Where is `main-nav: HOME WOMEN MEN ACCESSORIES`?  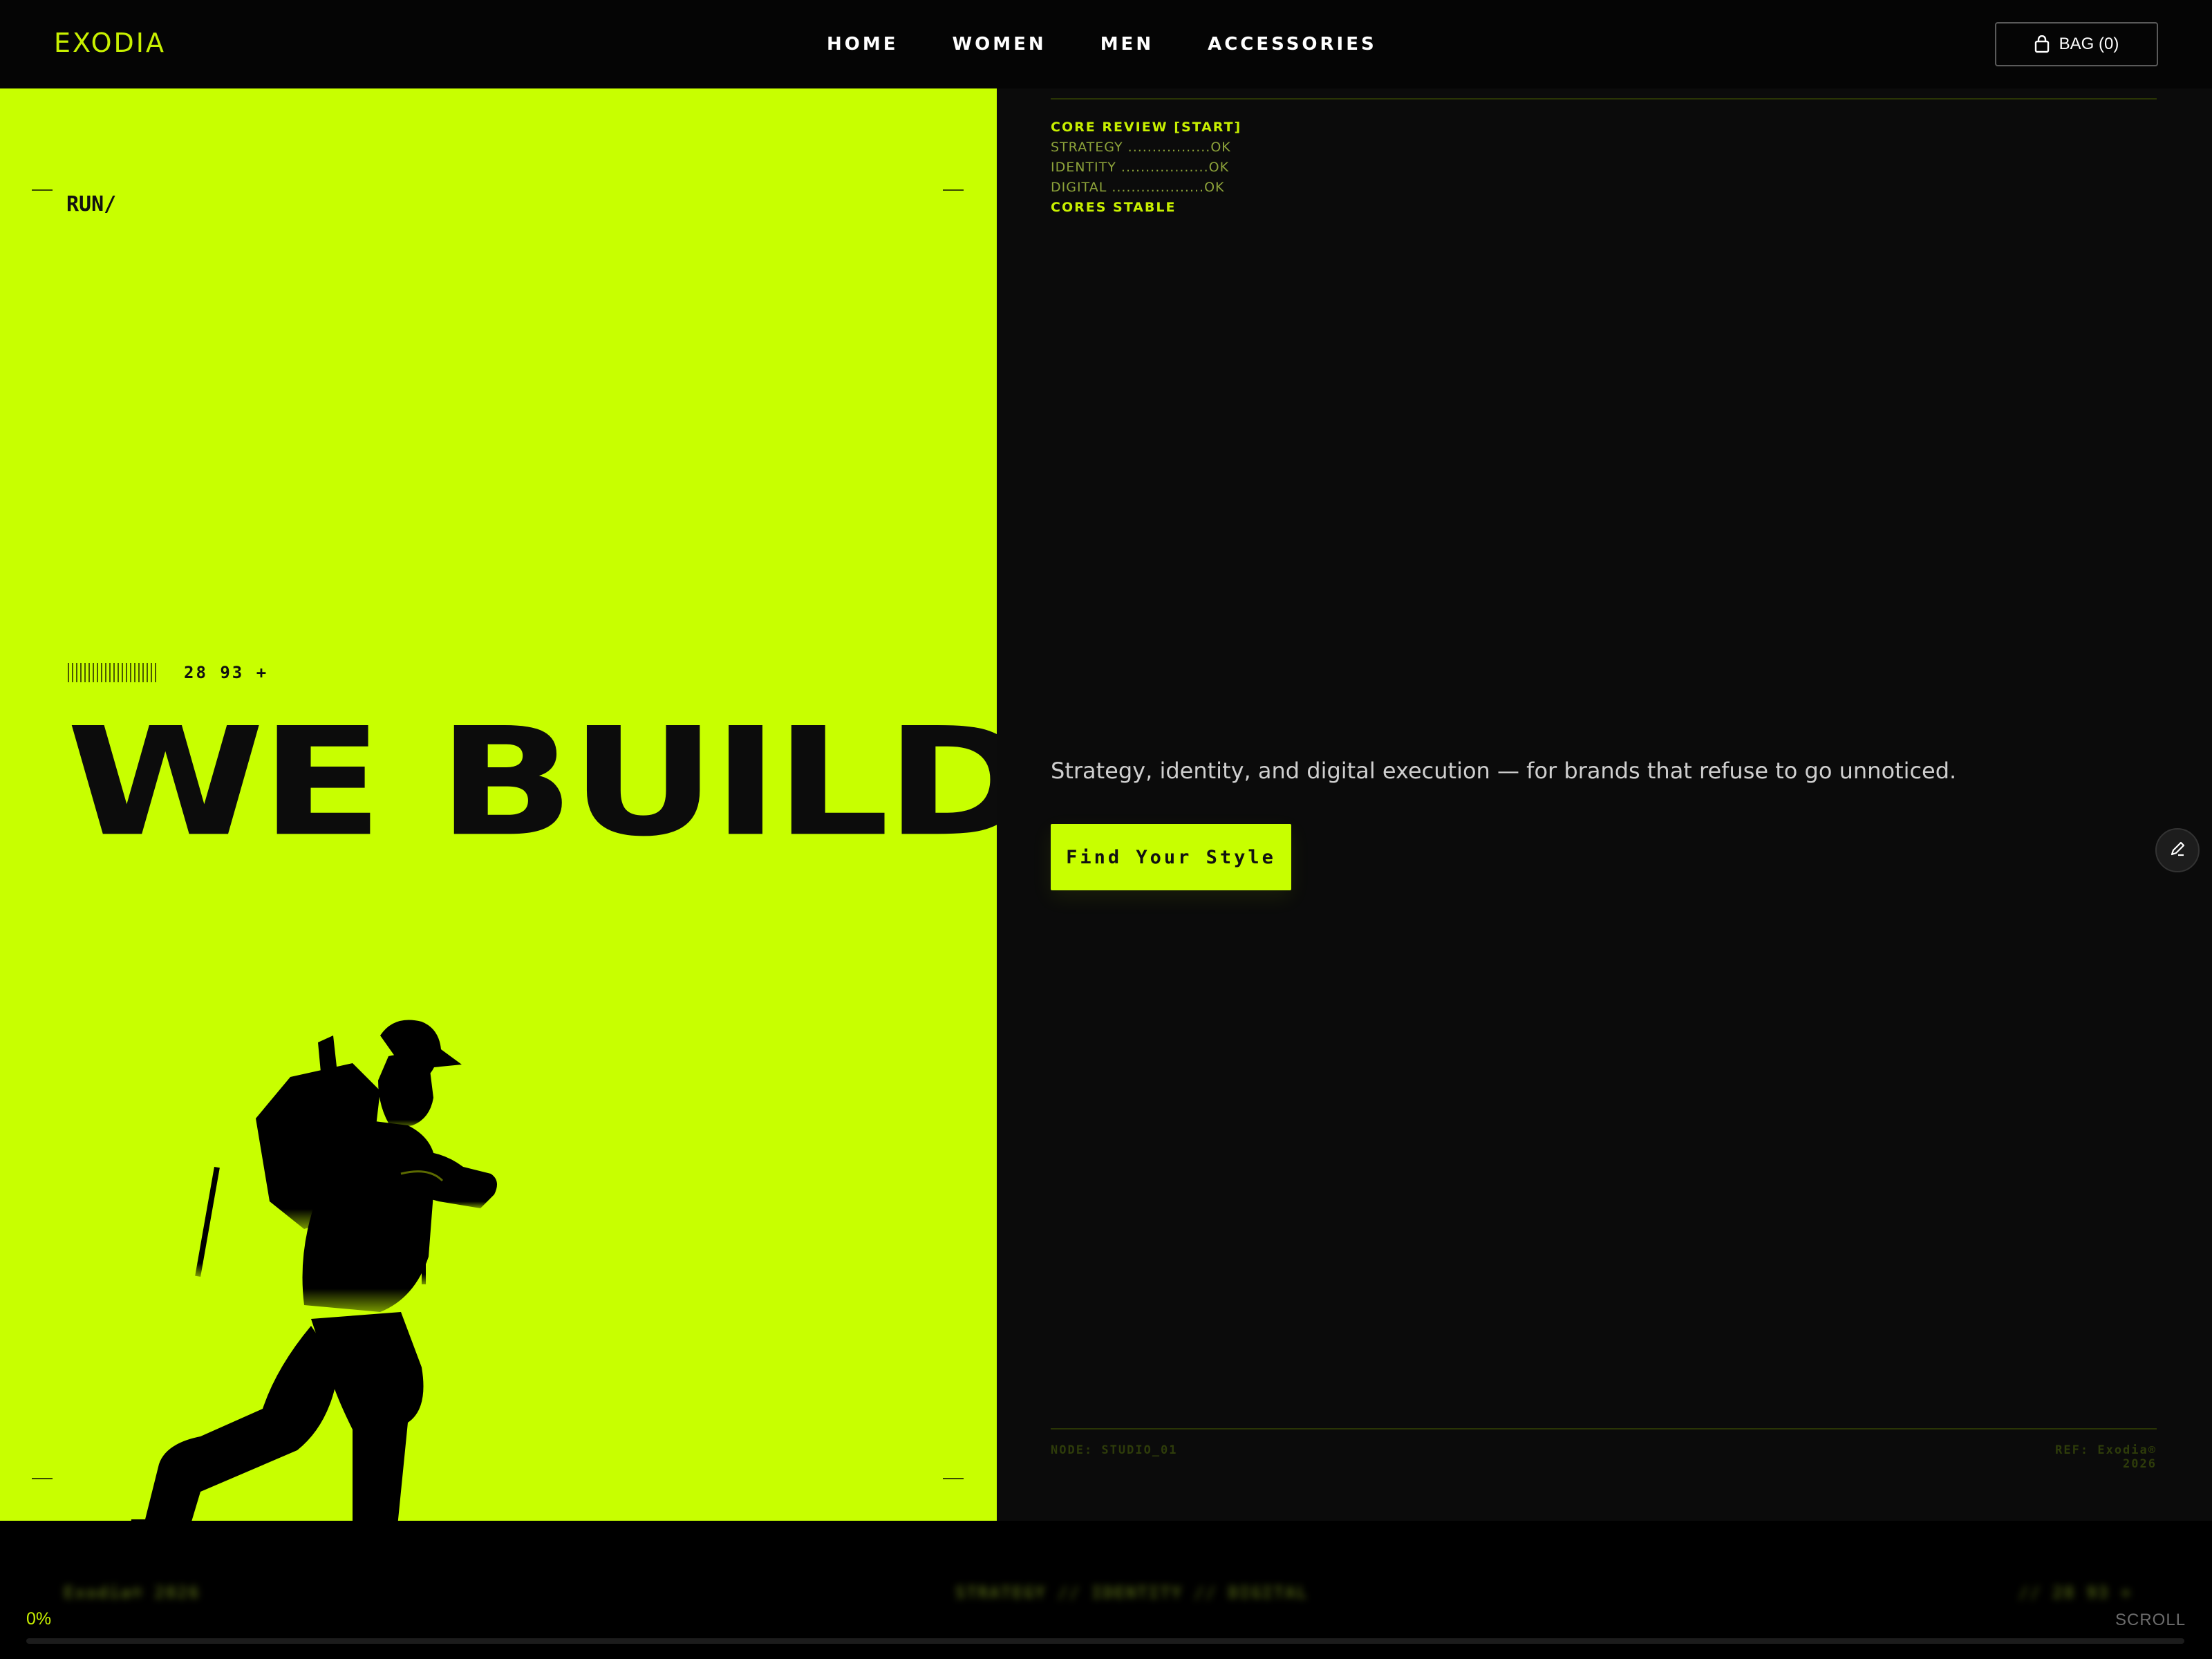 main-nav: HOME WOMEN MEN ACCESSORIES is located at coordinates (1102, 44).